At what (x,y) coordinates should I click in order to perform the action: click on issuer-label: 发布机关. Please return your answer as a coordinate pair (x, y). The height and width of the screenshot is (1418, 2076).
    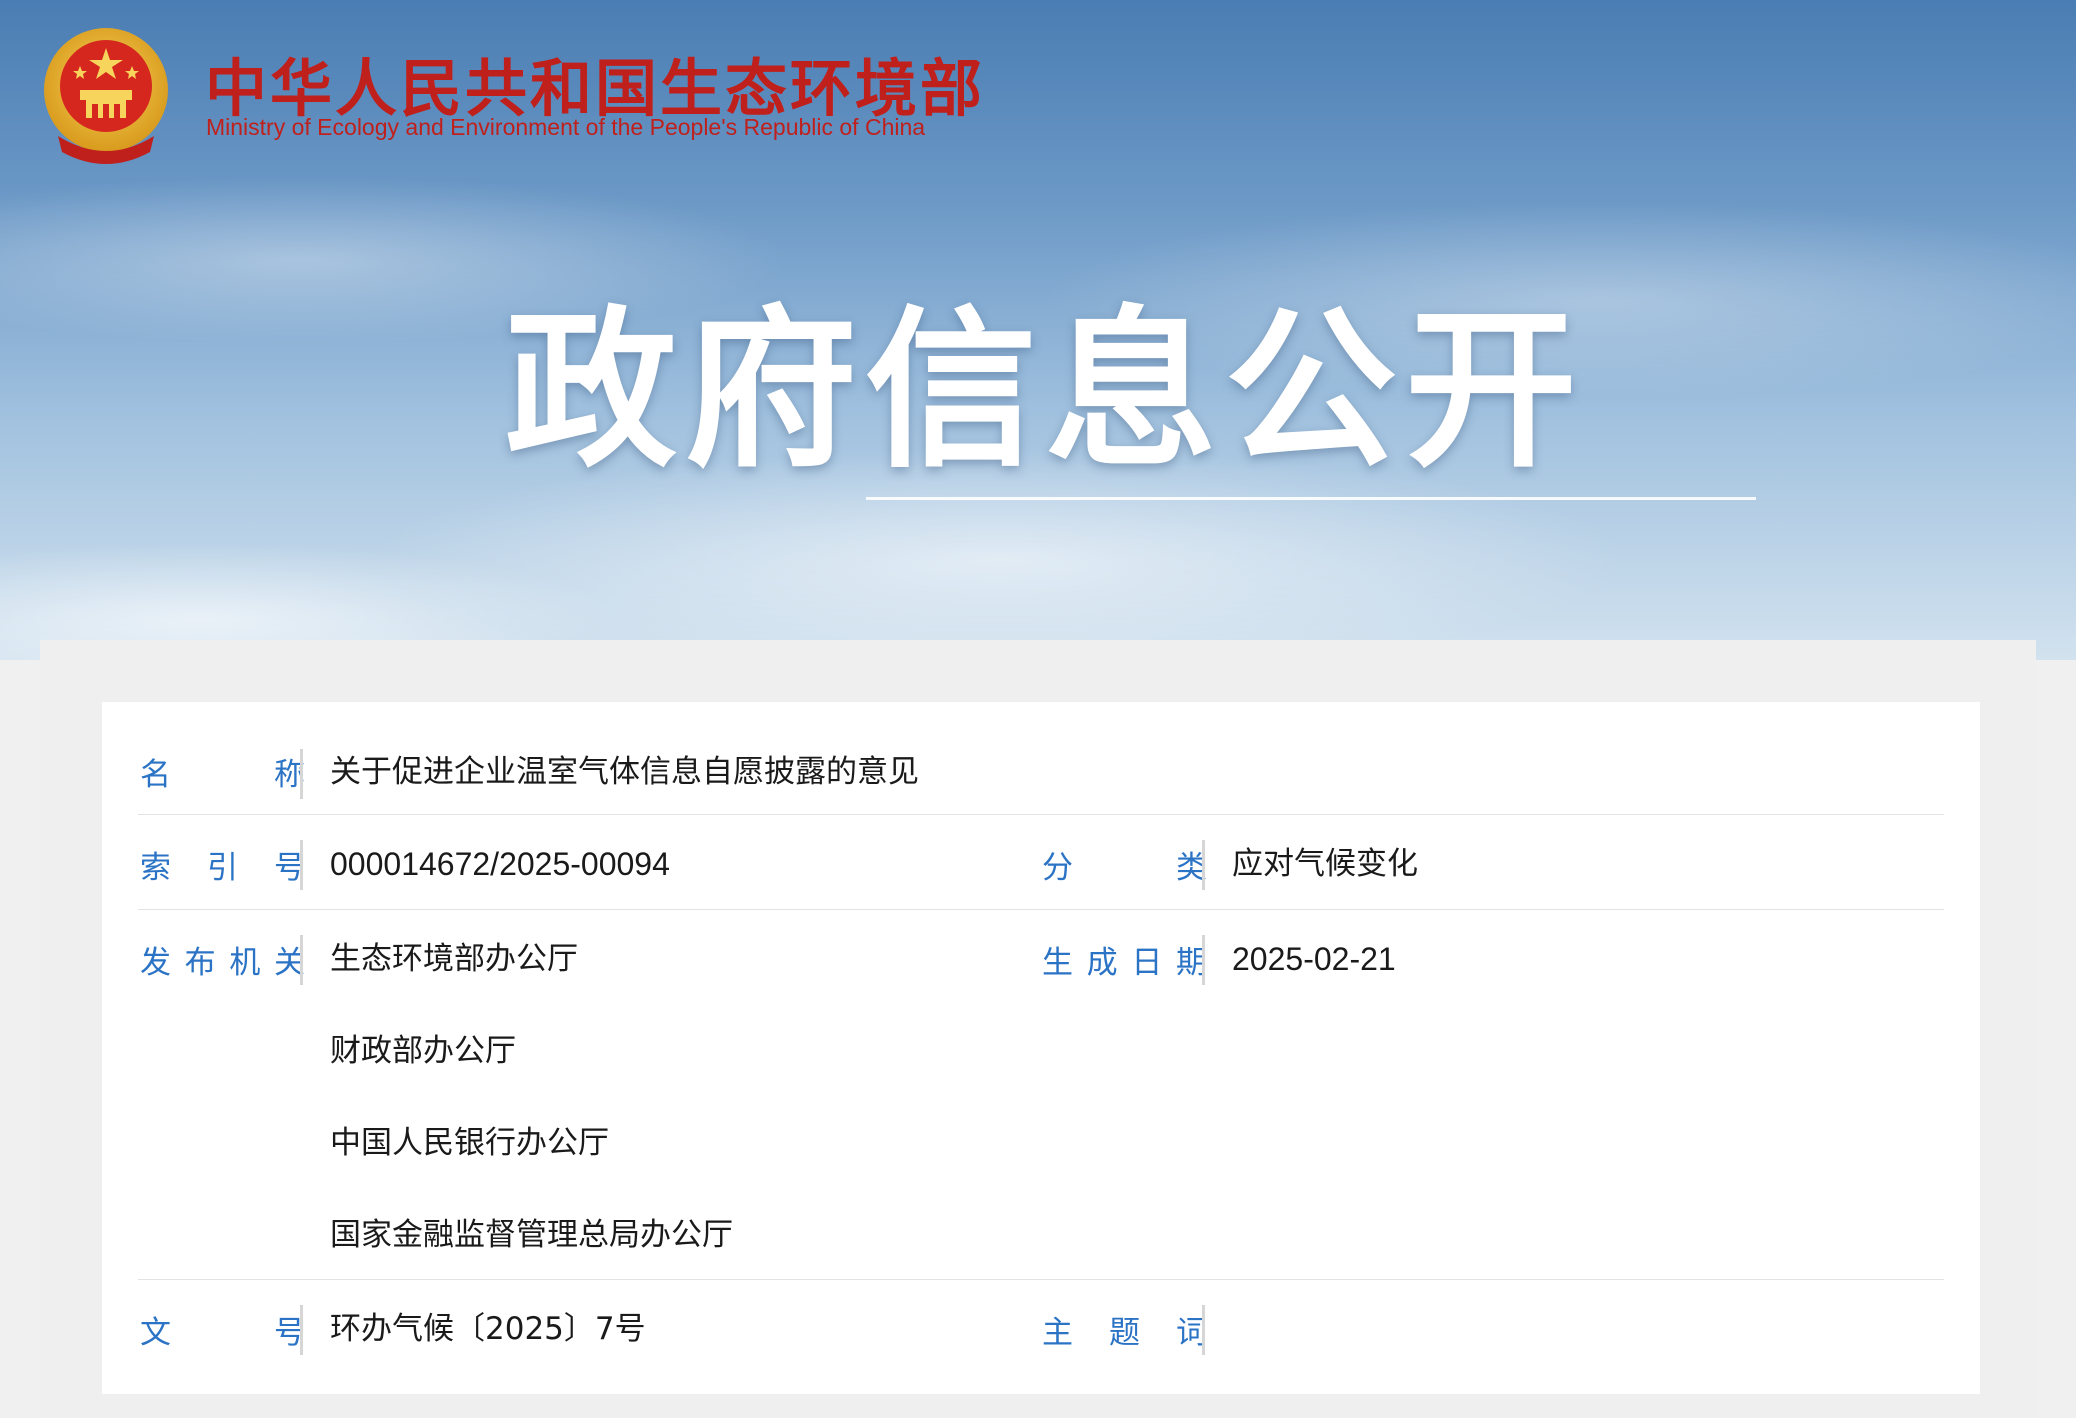
    Looking at the image, I should click on (222, 963).